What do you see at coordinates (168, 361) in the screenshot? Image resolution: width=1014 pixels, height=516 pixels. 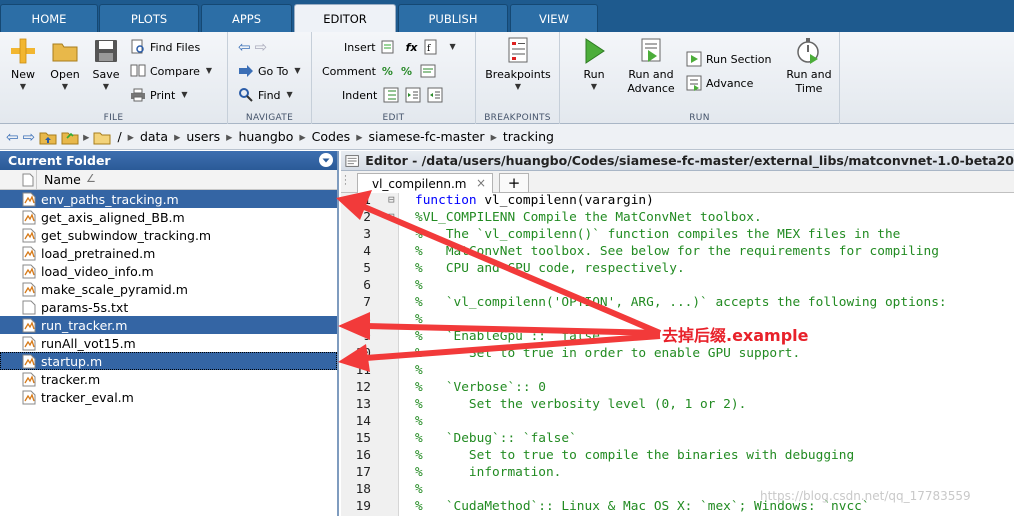 I see `file-row: startup.m` at bounding box center [168, 361].